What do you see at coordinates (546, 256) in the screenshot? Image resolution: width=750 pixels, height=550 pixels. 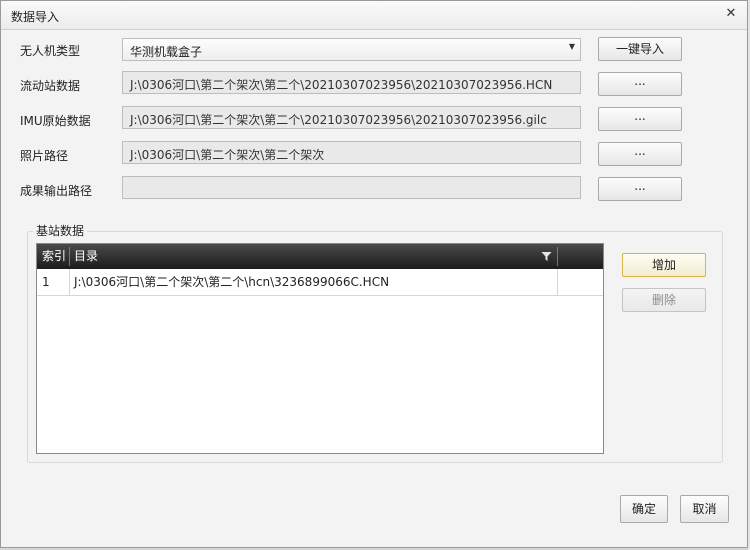 I see `filter-icon` at bounding box center [546, 256].